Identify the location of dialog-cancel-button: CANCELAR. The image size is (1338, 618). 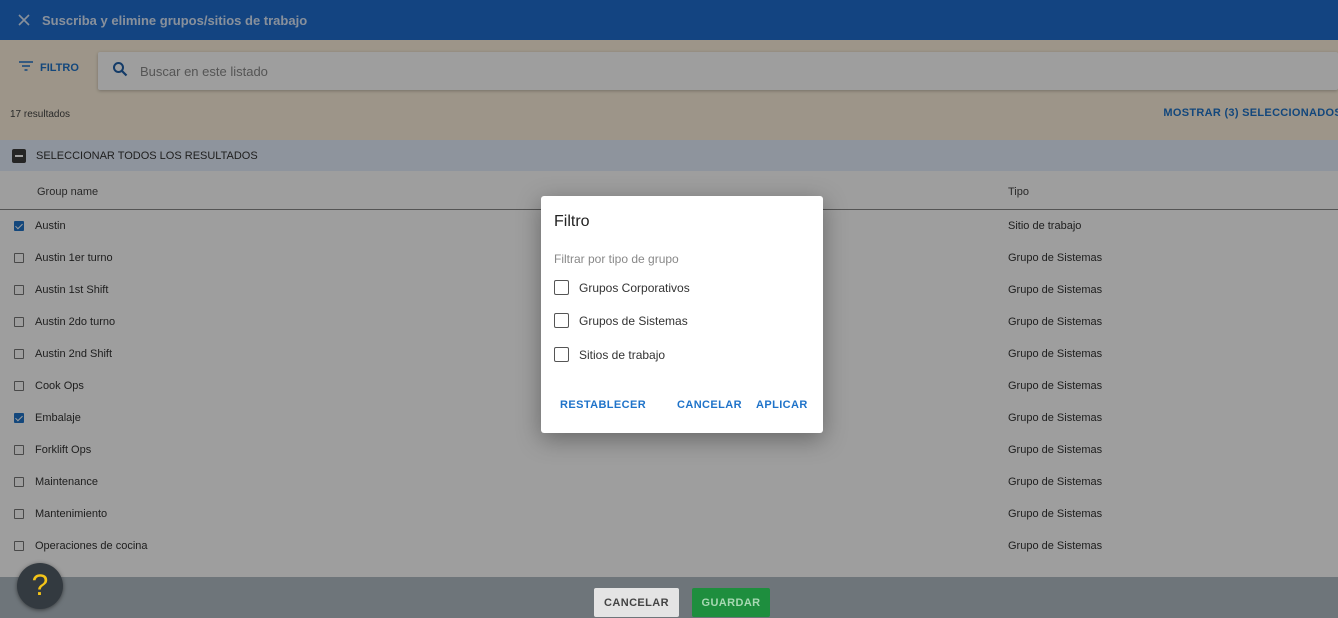
(709, 405).